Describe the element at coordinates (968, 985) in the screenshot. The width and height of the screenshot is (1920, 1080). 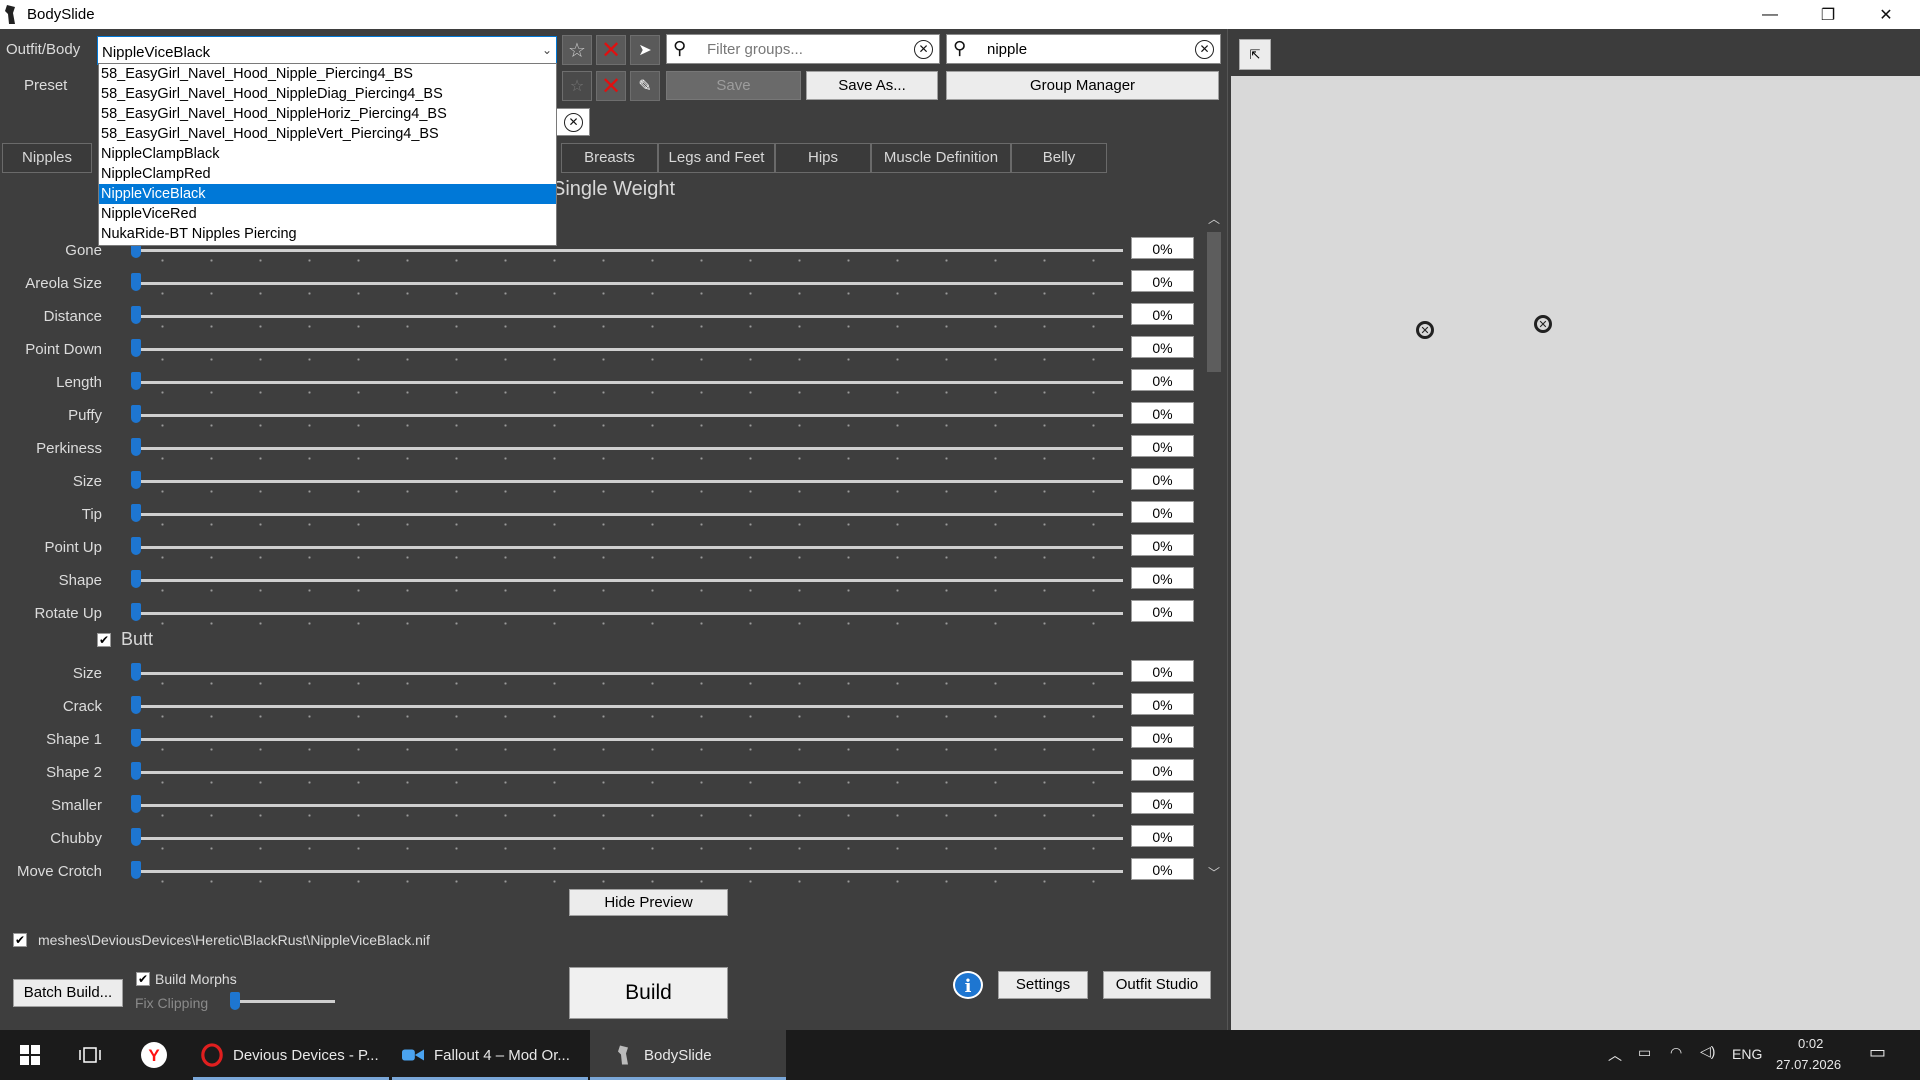
I see `info-icon: i` at that location.